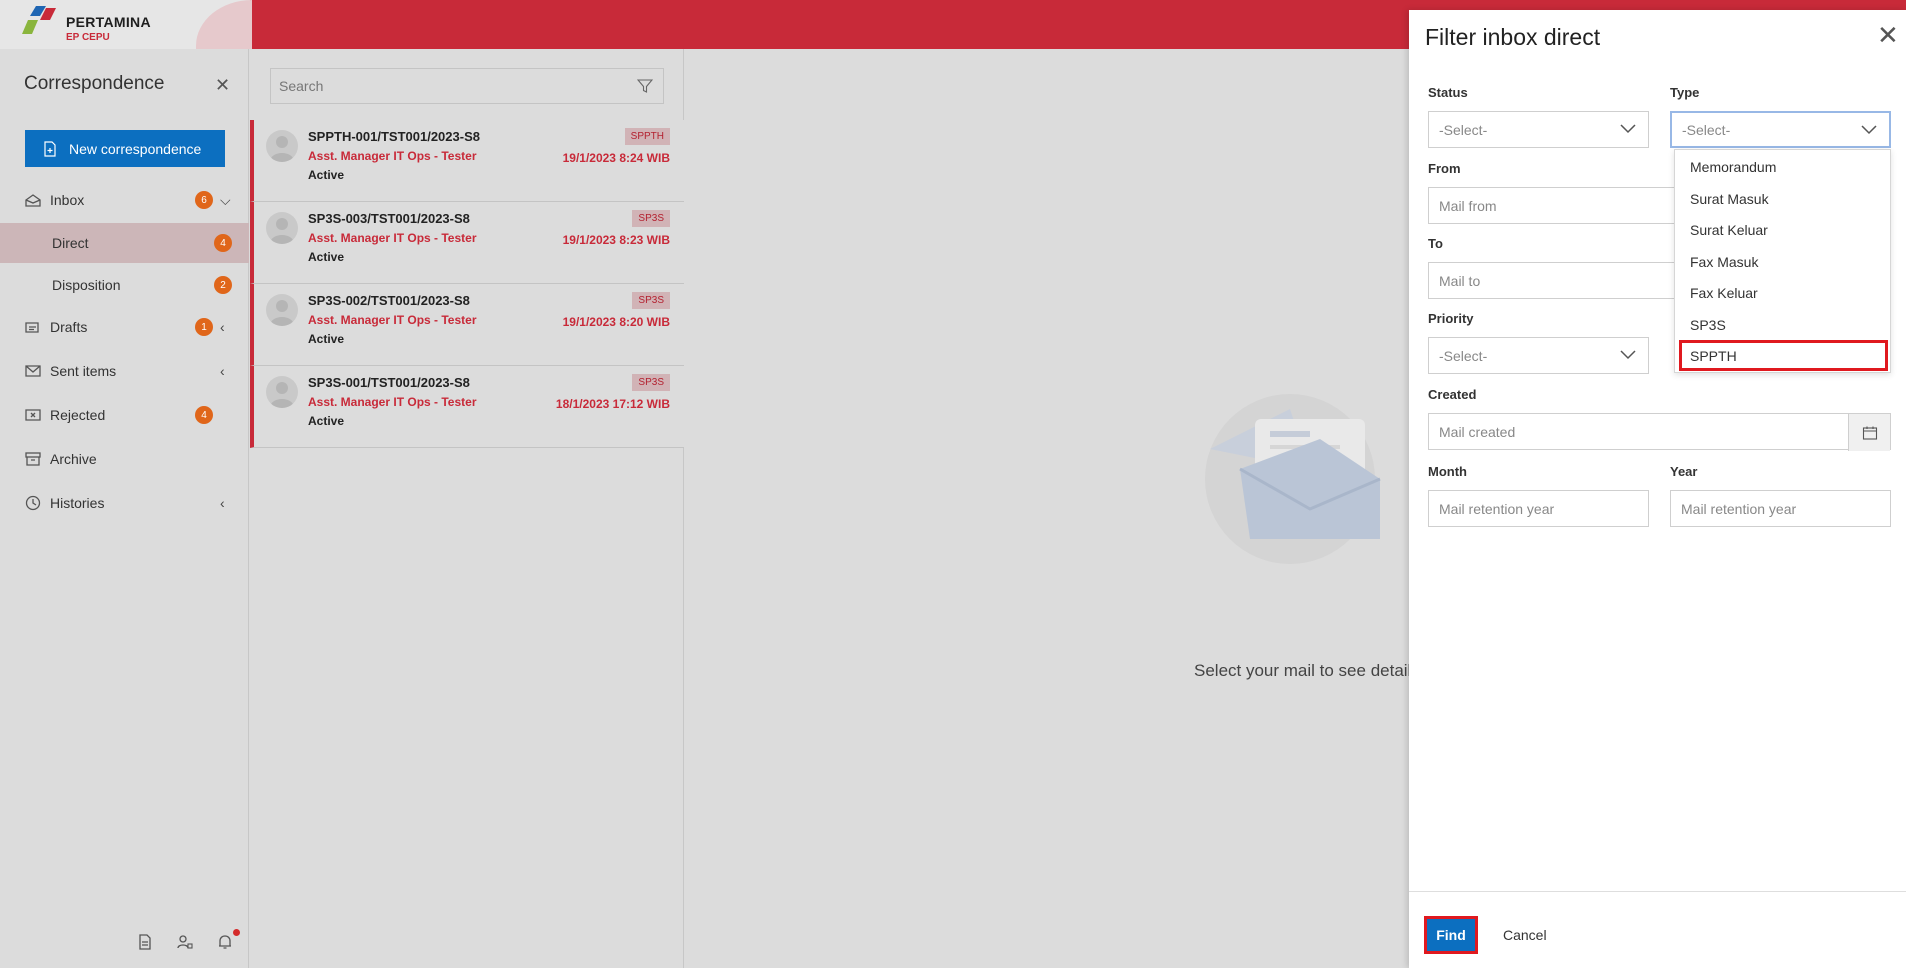 This screenshot has height=968, width=1906. What do you see at coordinates (69, 327) in the screenshot?
I see `sidebar-item-label: Drafts` at bounding box center [69, 327].